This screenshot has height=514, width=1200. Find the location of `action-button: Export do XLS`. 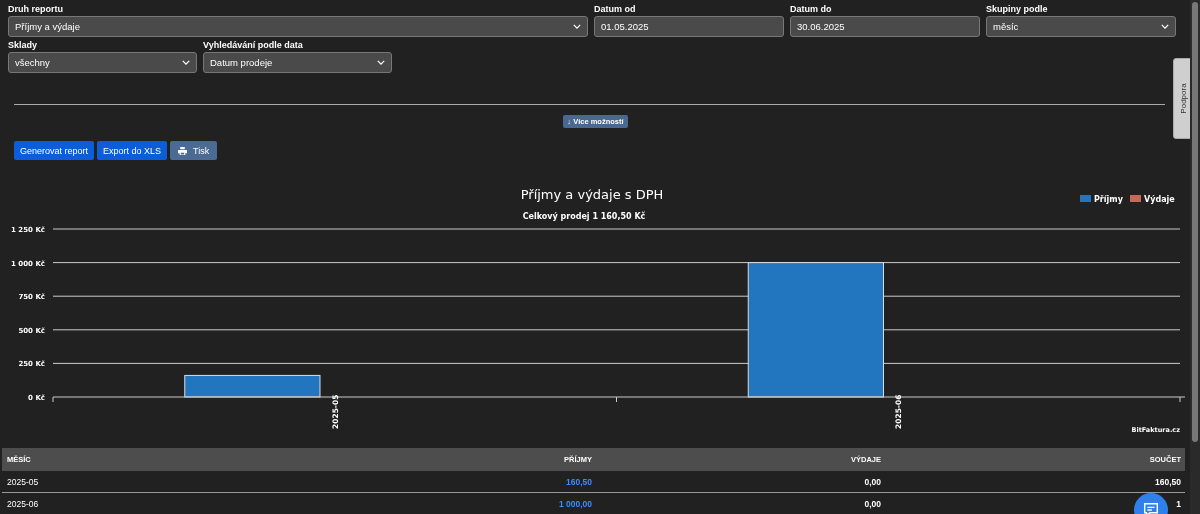

action-button: Export do XLS is located at coordinates (132, 150).